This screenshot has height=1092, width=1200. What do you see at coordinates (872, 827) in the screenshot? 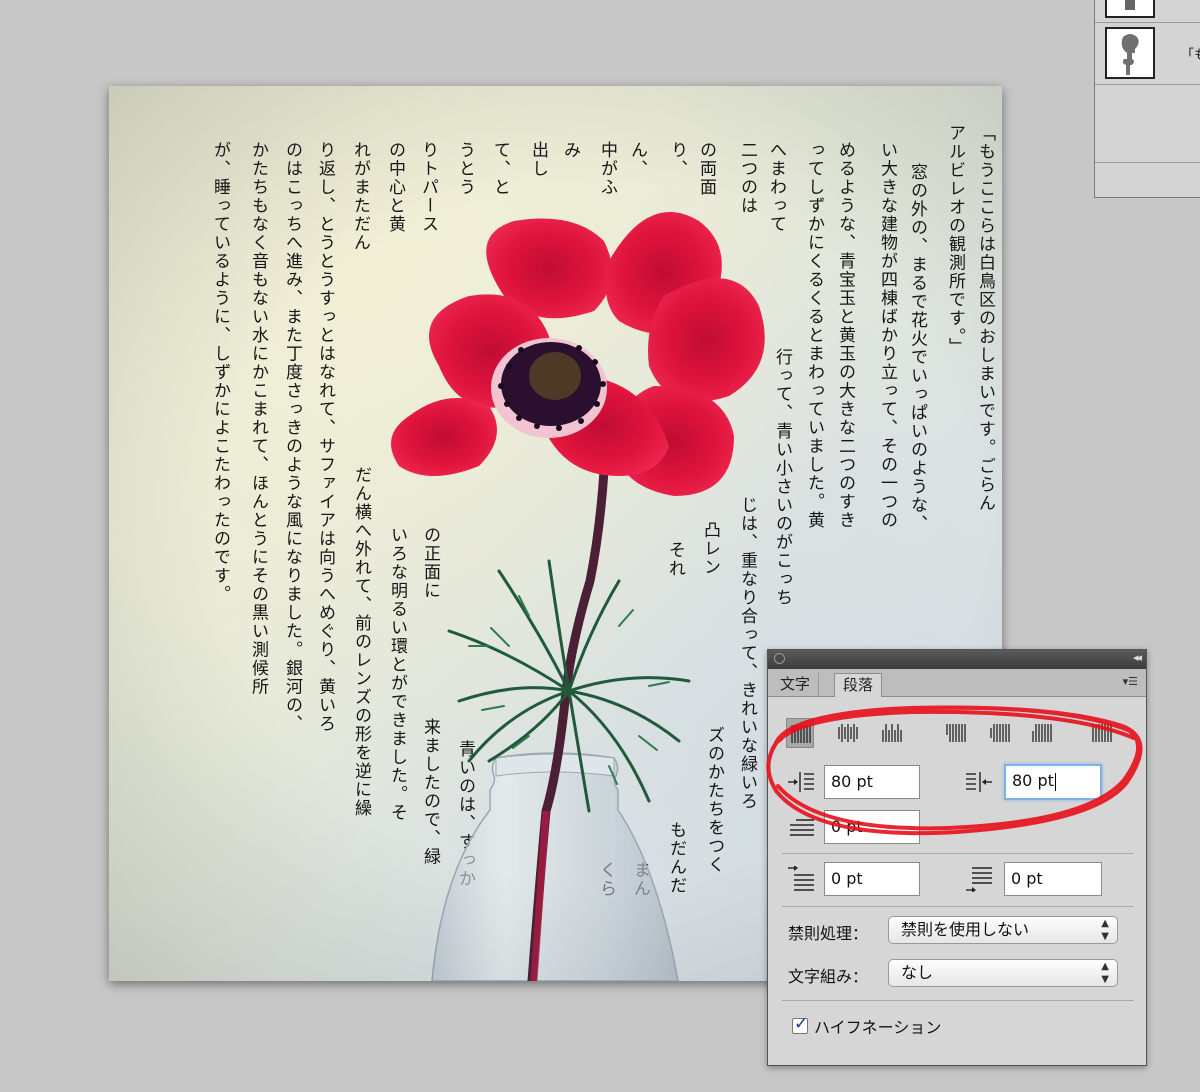
I see `first-line-indent-field: 0 pt` at bounding box center [872, 827].